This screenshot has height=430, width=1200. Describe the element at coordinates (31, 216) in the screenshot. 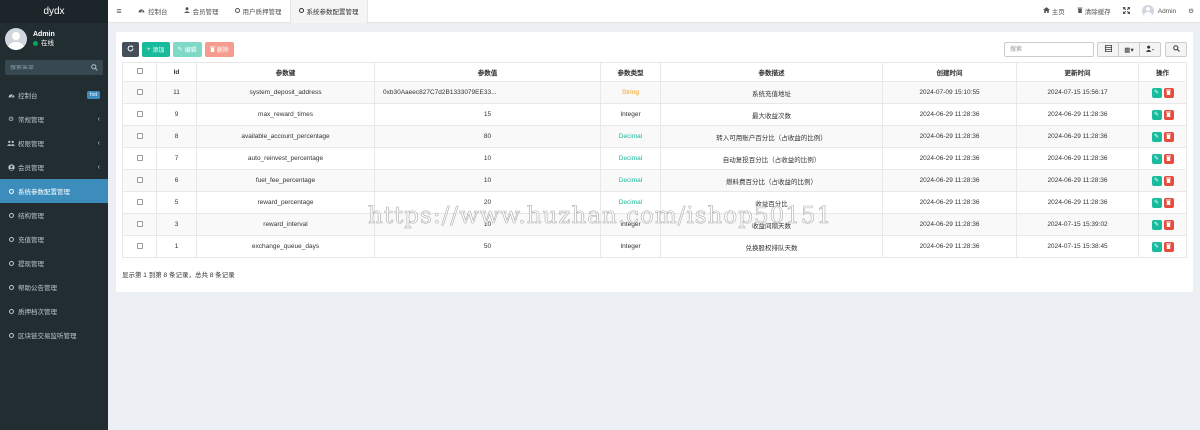

I see `sidebar-item-label: 结构管理` at that location.